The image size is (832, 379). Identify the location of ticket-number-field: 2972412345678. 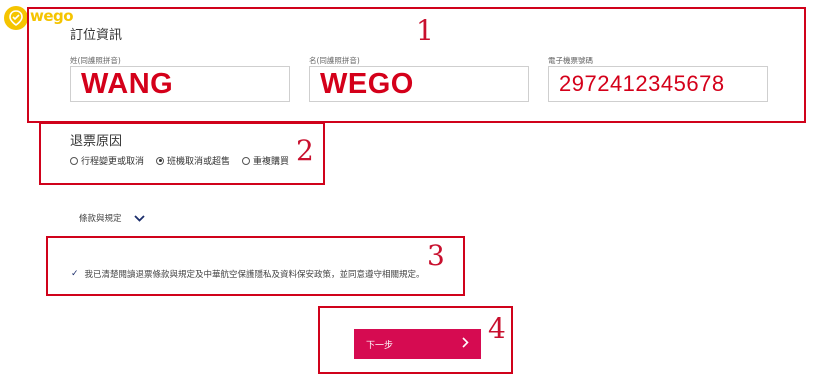
(658, 84).